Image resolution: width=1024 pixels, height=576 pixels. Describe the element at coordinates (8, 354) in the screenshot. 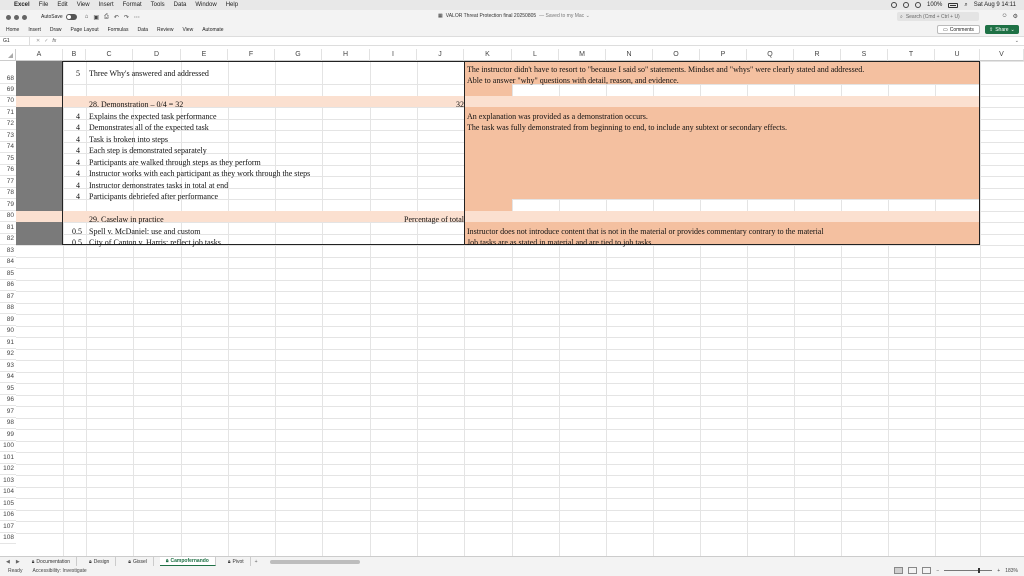

I see `row-header: 92` at that location.